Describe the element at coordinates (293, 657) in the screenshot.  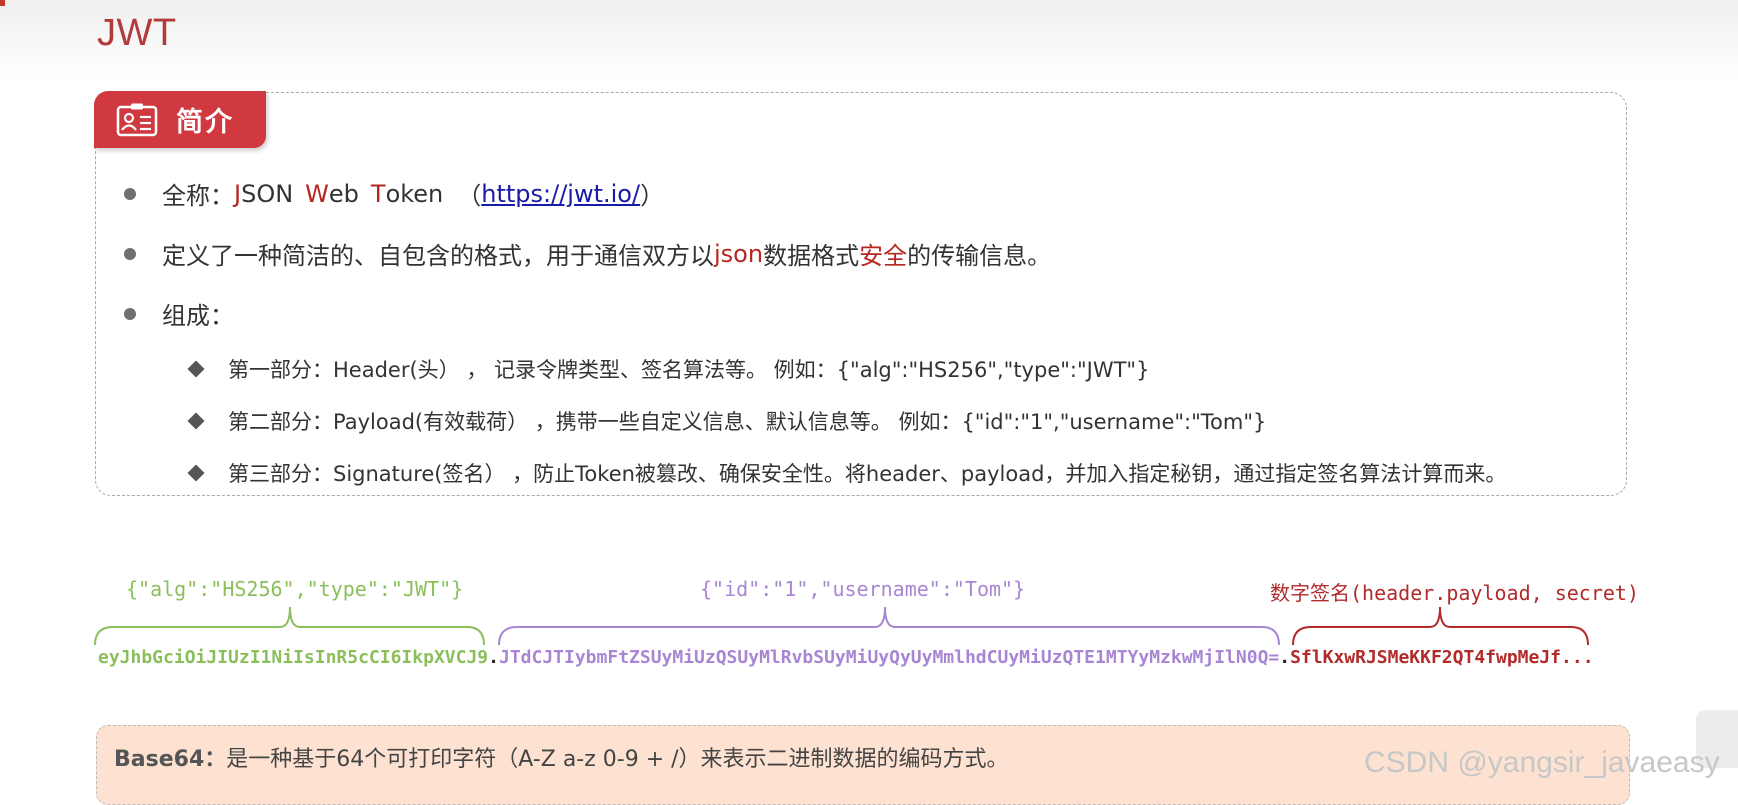
I see `header-token: eyJhbGciOiJIUzI1NiIsInR5cCI6IkpXVCJ9` at that location.